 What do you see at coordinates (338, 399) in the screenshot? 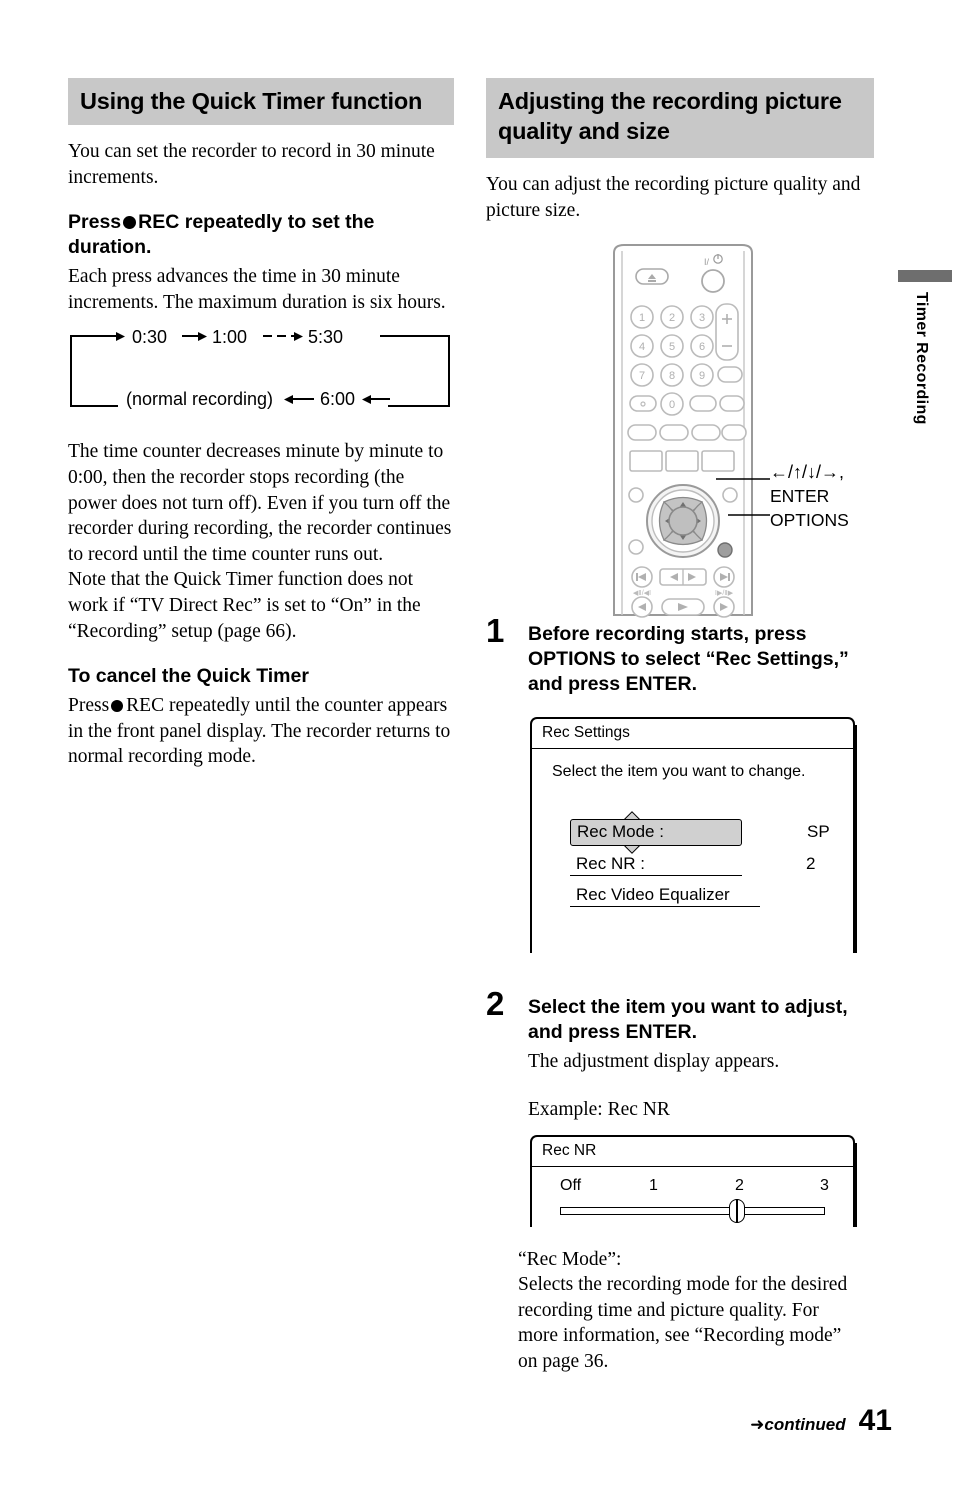
I see `flow-item-3: 6:00` at bounding box center [338, 399].